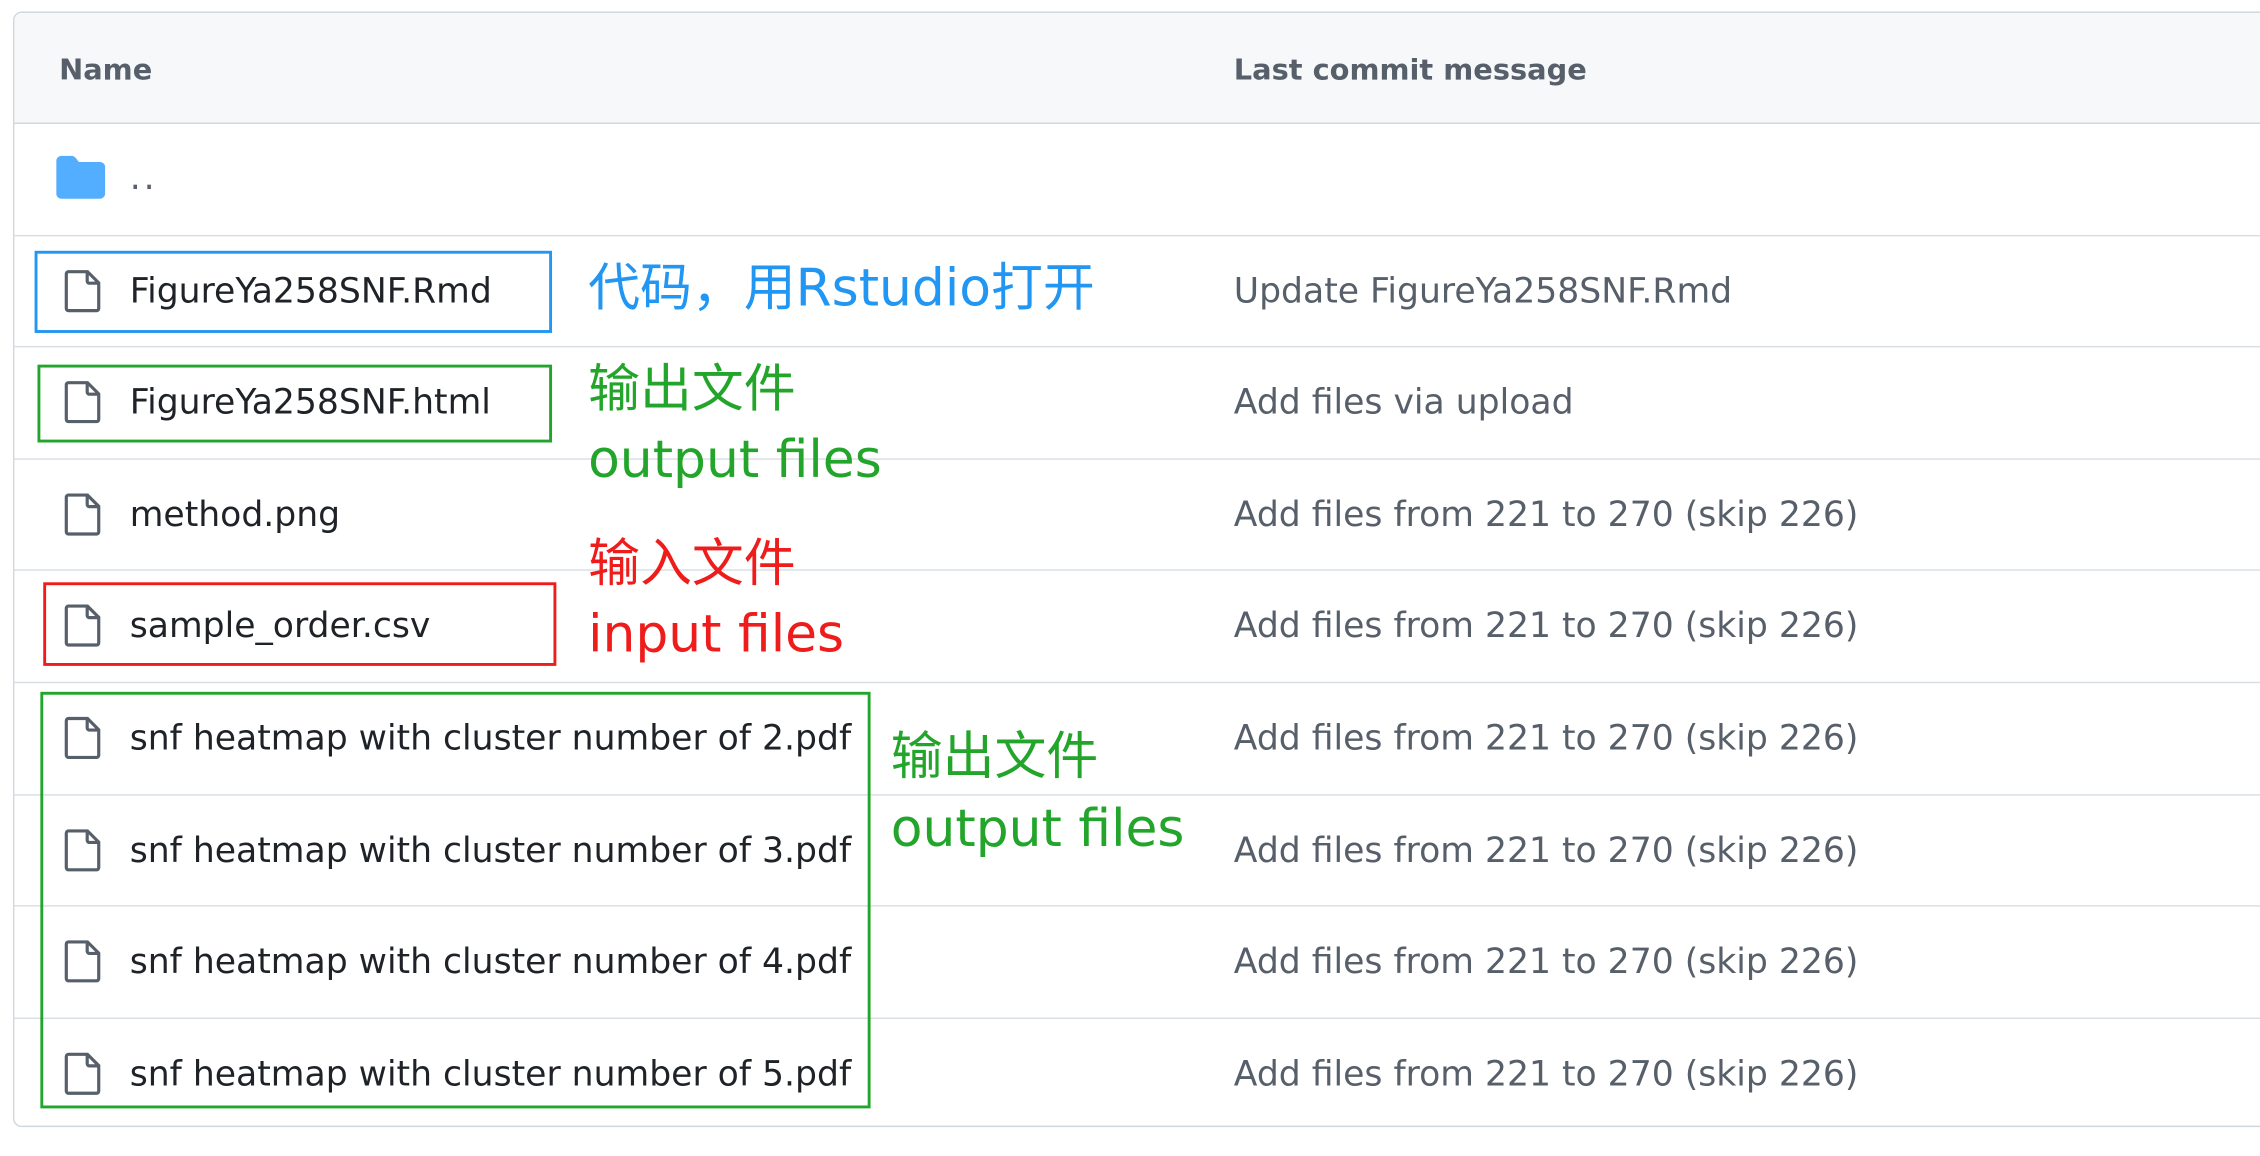  What do you see at coordinates (1137, 68) in the screenshot?
I see `table-header: Name Last commit message` at bounding box center [1137, 68].